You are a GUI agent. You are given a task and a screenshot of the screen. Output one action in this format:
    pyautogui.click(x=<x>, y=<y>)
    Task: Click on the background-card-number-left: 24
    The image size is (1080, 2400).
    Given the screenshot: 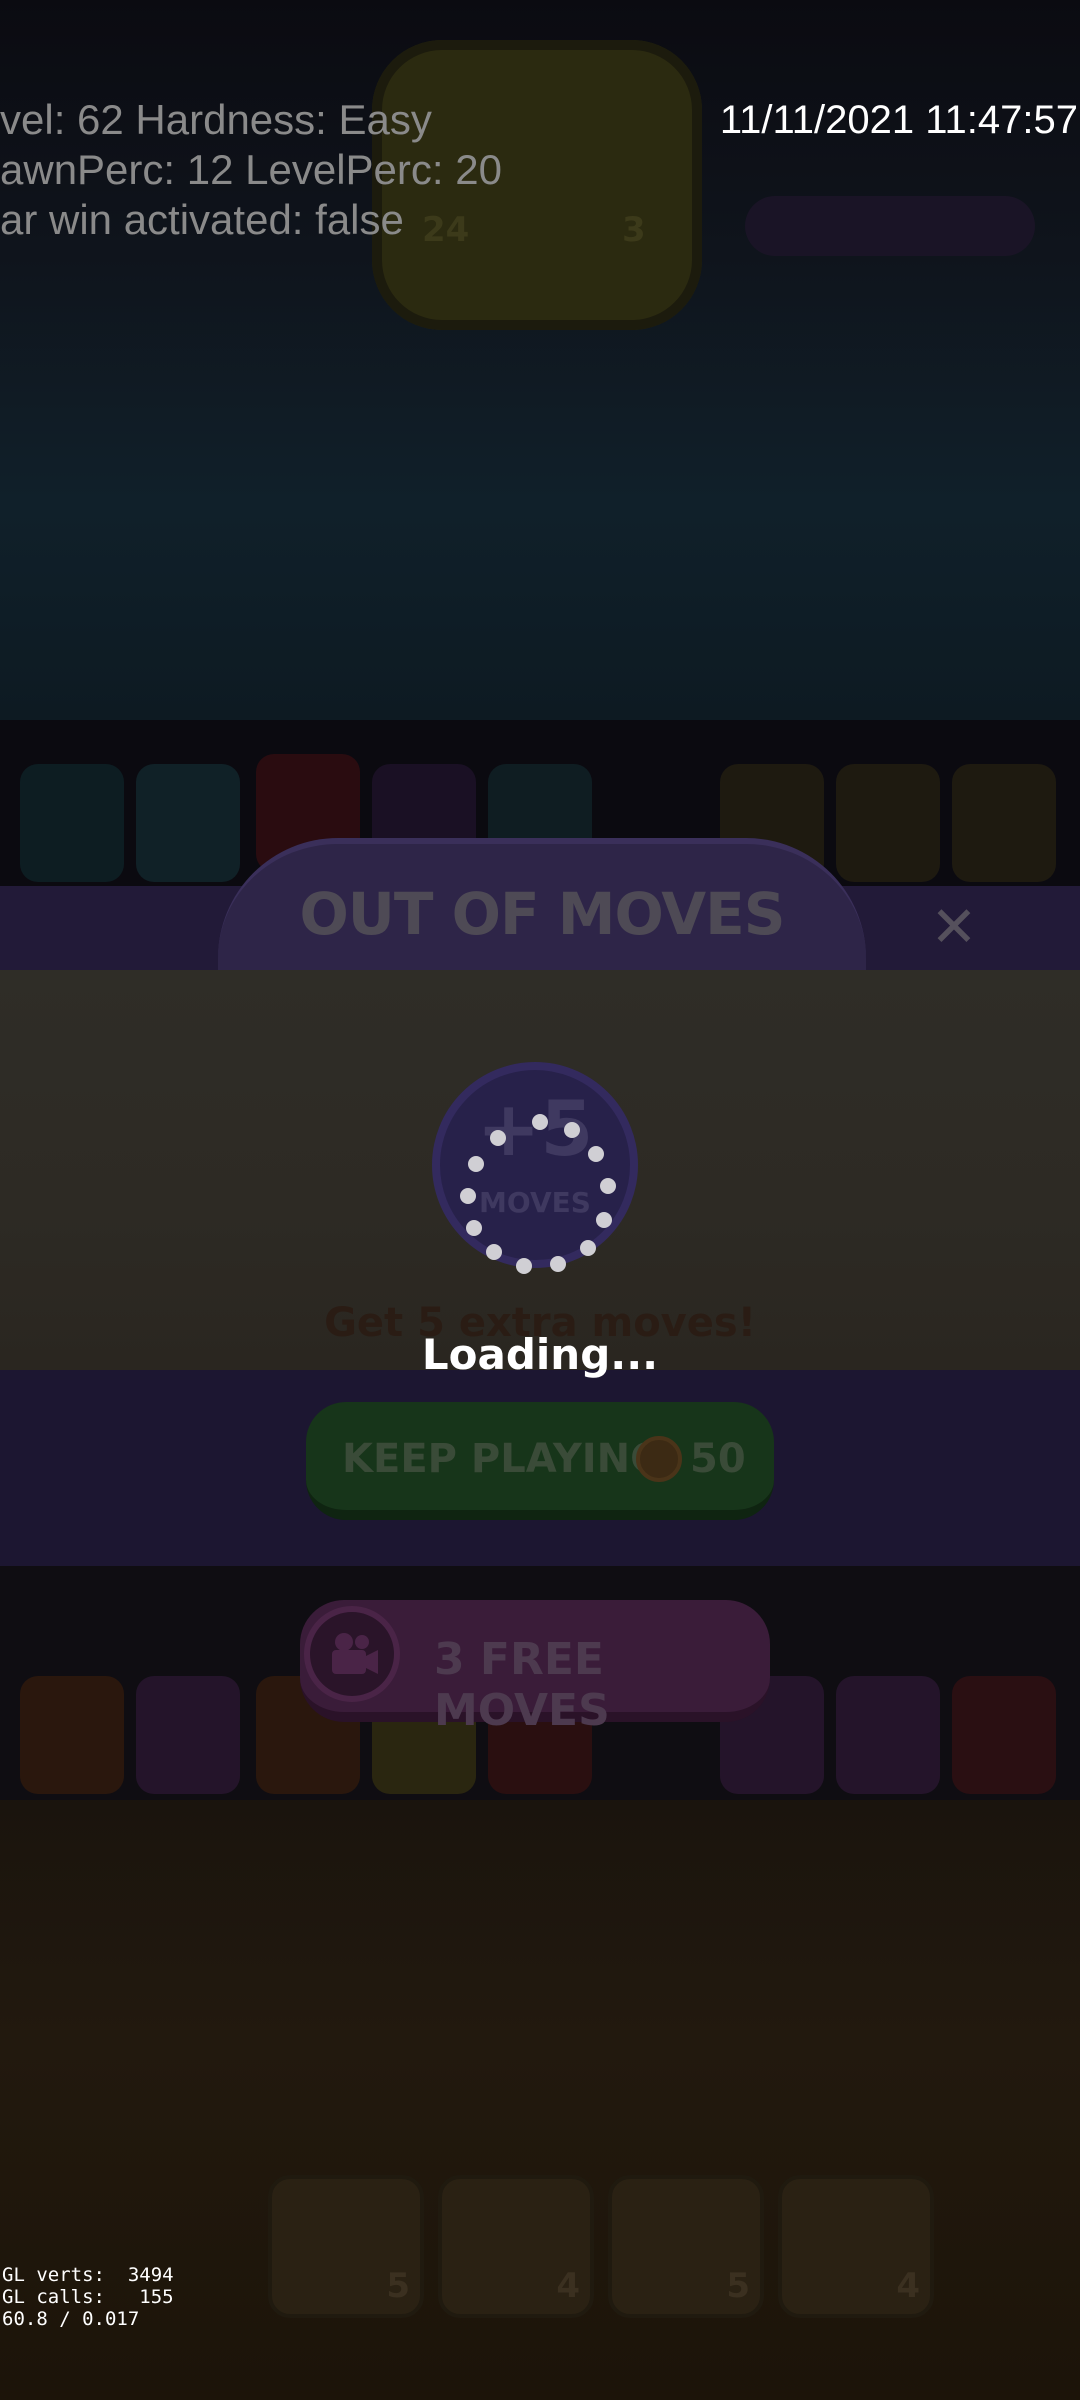 What is the action you would take?
    pyautogui.click(x=446, y=230)
    